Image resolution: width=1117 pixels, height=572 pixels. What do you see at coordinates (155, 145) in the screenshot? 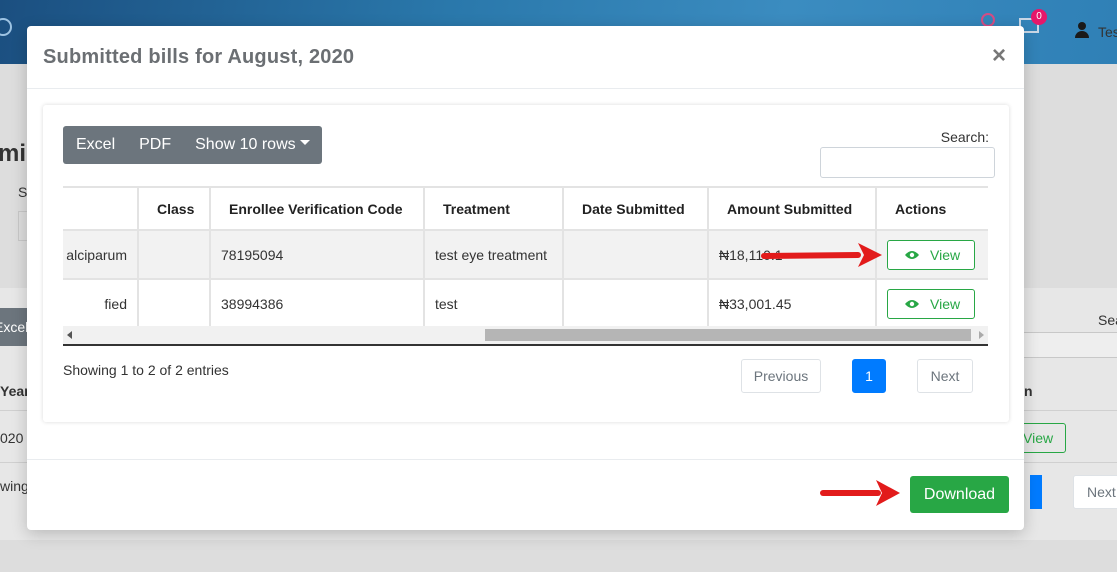
I see `pdf-button: PDF` at bounding box center [155, 145].